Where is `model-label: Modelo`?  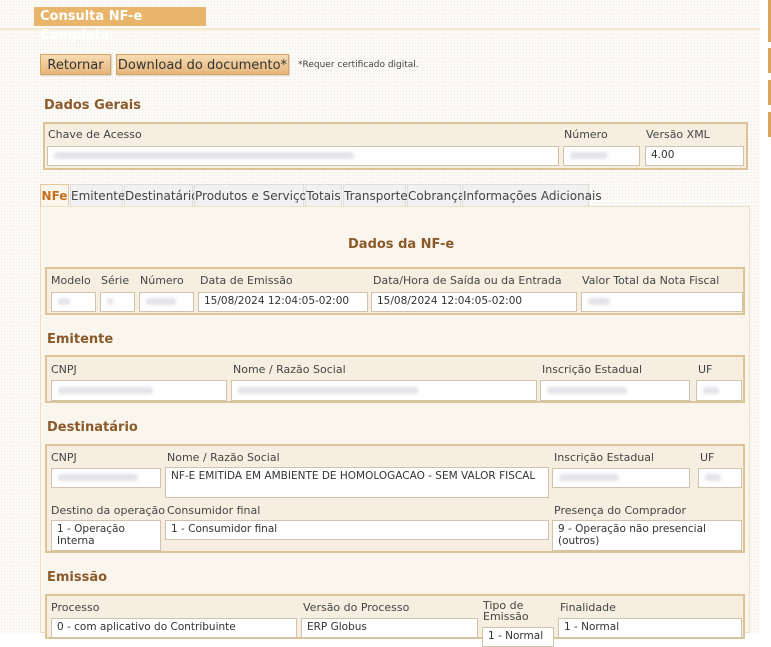 model-label: Modelo is located at coordinates (71, 280).